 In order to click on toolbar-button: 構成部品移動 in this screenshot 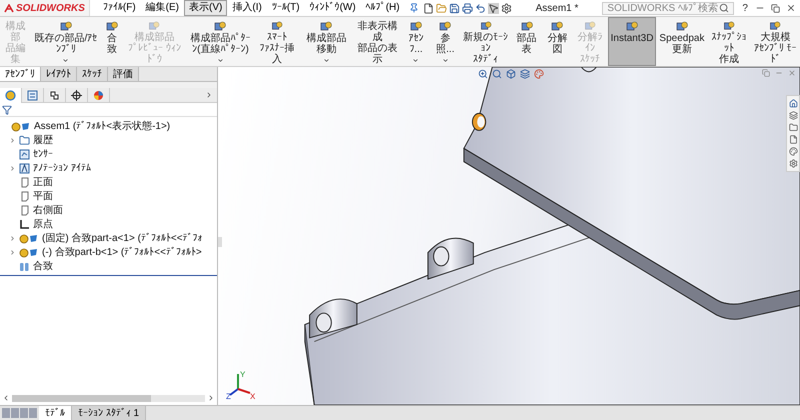, I will do `click(326, 41)`.